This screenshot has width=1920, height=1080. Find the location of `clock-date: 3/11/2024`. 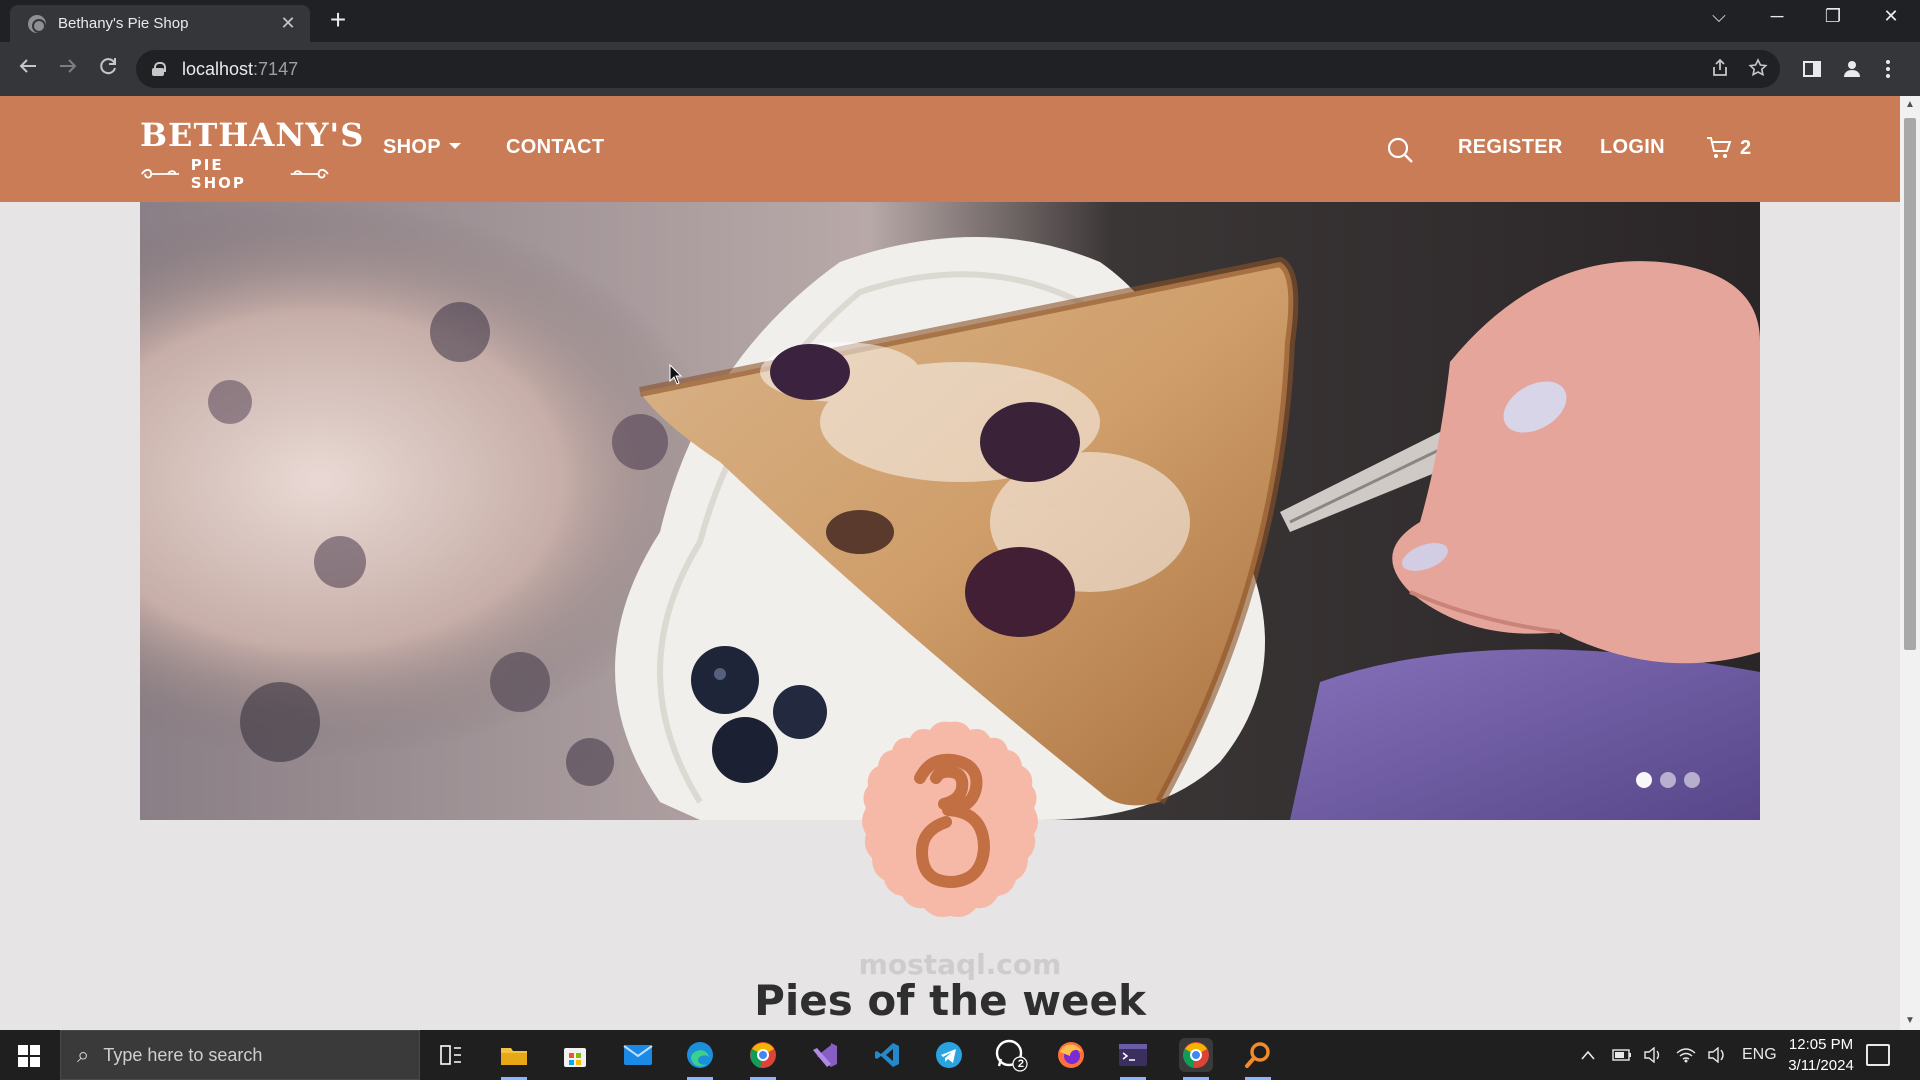

clock-date: 3/11/2024 is located at coordinates (1821, 1065).